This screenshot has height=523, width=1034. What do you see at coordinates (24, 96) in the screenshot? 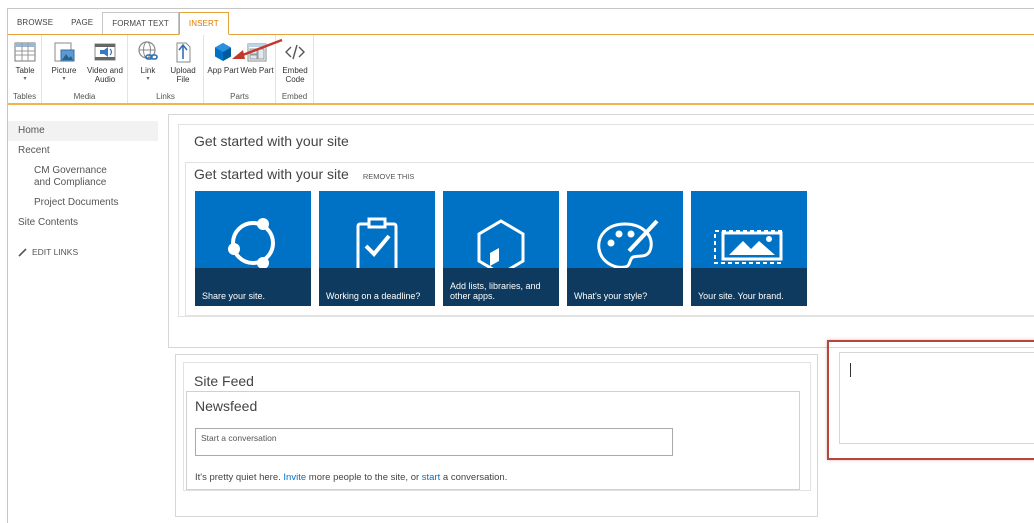
I see `group-label-tables: Tables` at bounding box center [24, 96].